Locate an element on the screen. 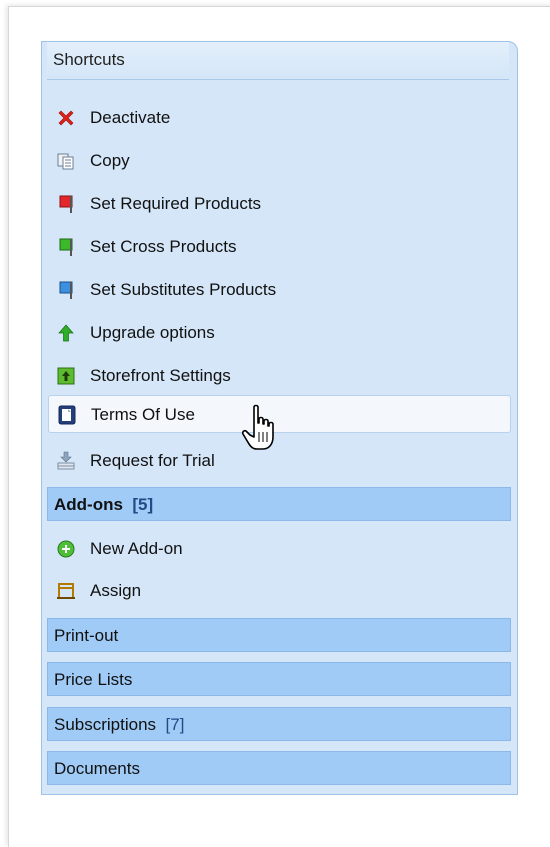 This screenshot has height=847, width=550. addon-label: Assign is located at coordinates (116, 590).